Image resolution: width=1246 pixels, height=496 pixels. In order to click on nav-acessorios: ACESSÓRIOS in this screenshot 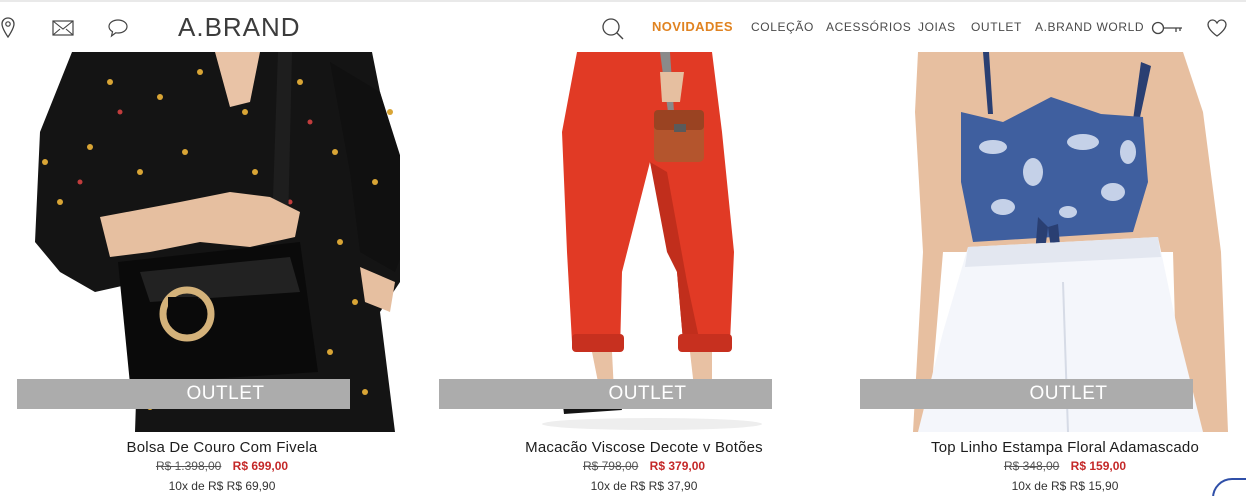, I will do `click(868, 27)`.